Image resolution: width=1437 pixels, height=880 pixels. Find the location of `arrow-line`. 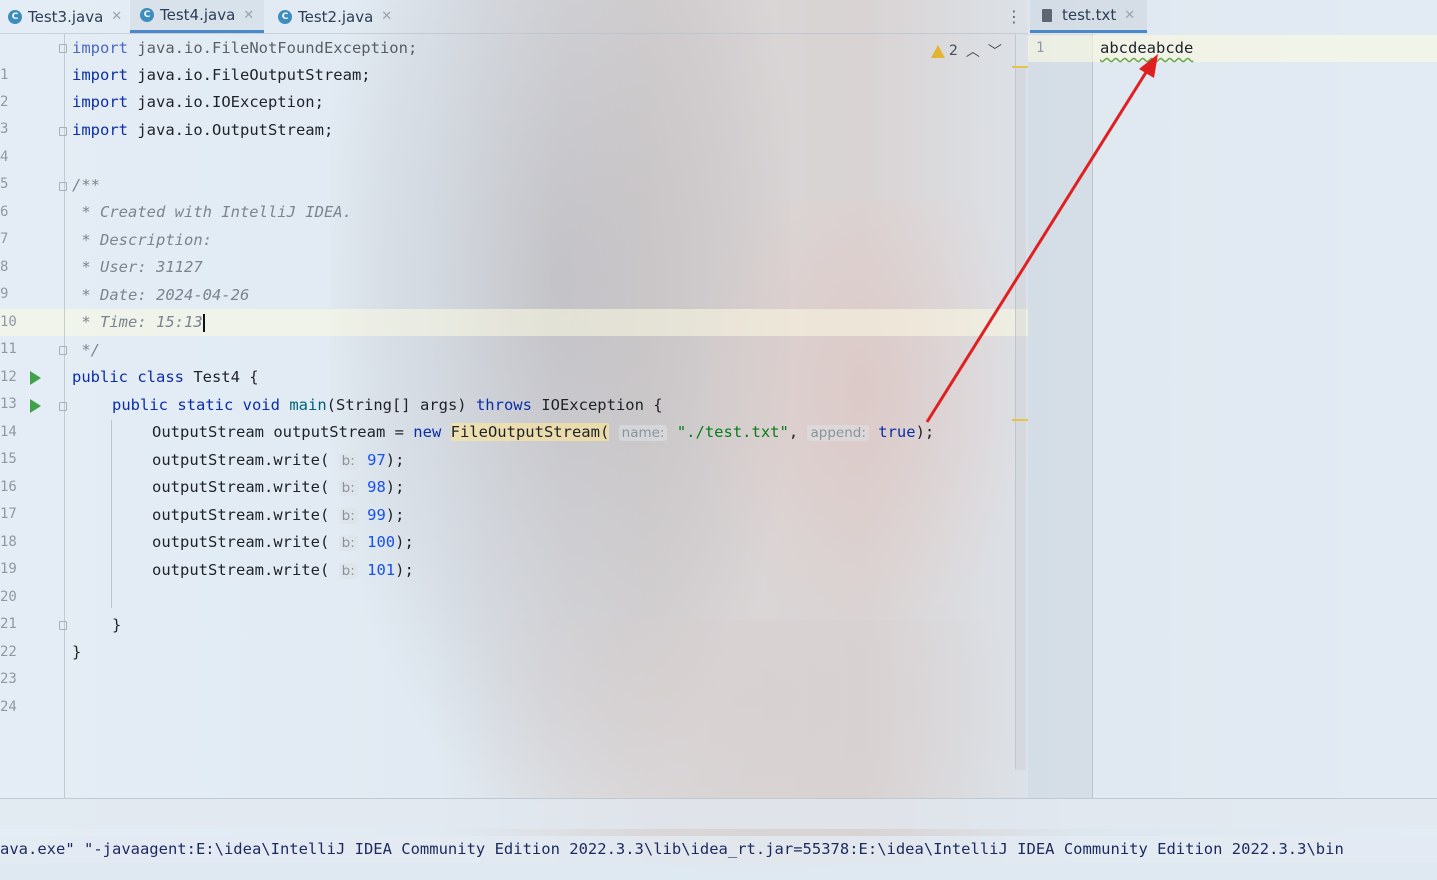

arrow-line is located at coordinates (1038, 244).